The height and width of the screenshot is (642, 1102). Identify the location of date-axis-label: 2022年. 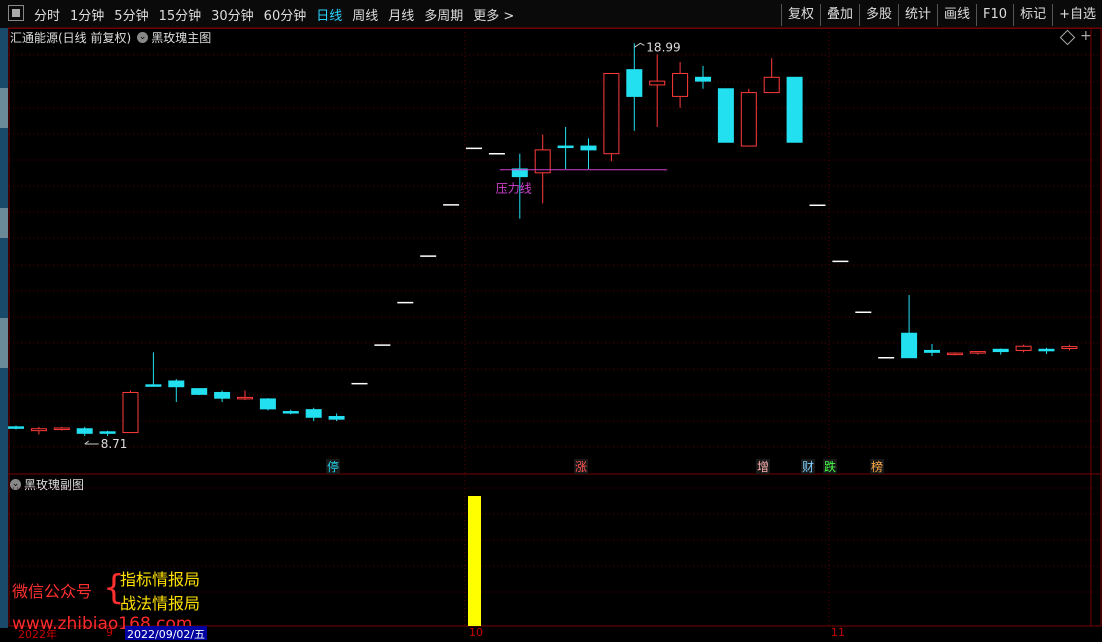
(37, 634).